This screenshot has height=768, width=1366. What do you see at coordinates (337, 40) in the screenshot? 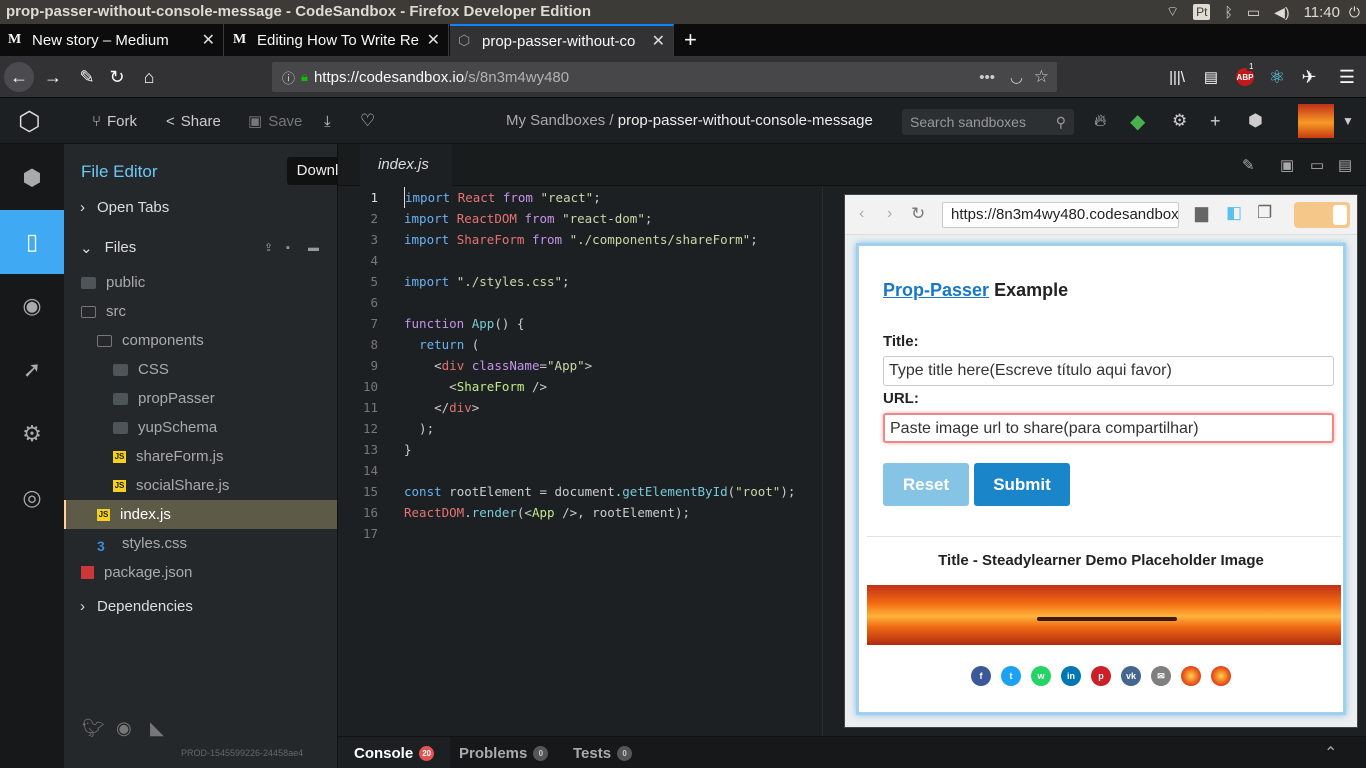
I see `browser-tab-medium-edit: M Editing How To Write Re ✕` at bounding box center [337, 40].